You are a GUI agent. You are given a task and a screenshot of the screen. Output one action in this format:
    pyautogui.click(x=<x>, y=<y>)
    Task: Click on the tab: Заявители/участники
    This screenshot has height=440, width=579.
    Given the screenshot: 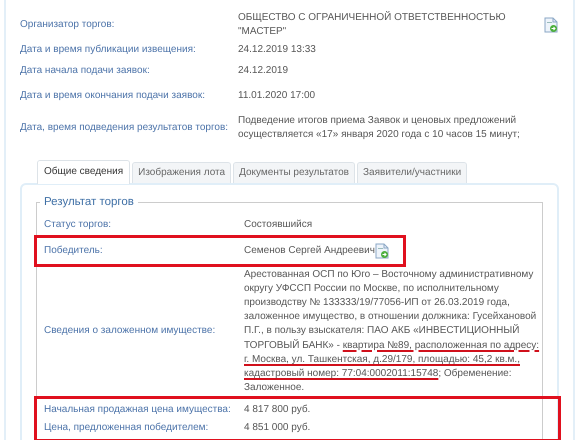 What is the action you would take?
    pyautogui.click(x=412, y=172)
    